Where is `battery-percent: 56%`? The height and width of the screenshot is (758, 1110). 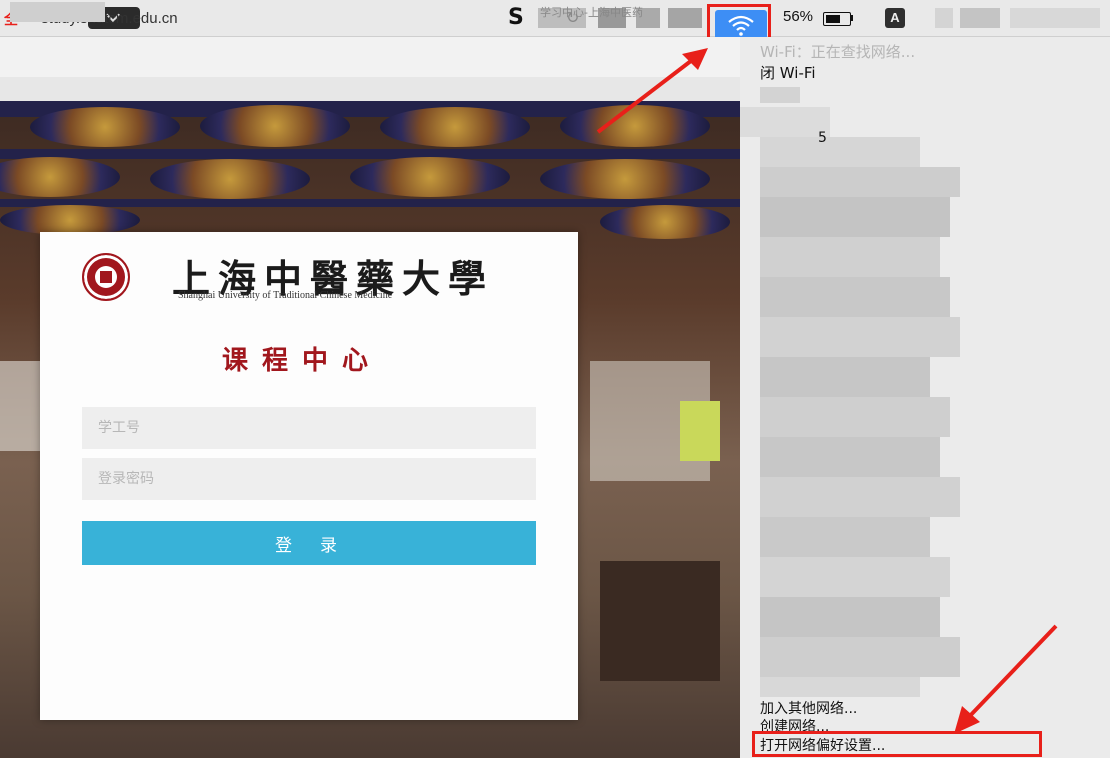 battery-percent: 56% is located at coordinates (798, 16).